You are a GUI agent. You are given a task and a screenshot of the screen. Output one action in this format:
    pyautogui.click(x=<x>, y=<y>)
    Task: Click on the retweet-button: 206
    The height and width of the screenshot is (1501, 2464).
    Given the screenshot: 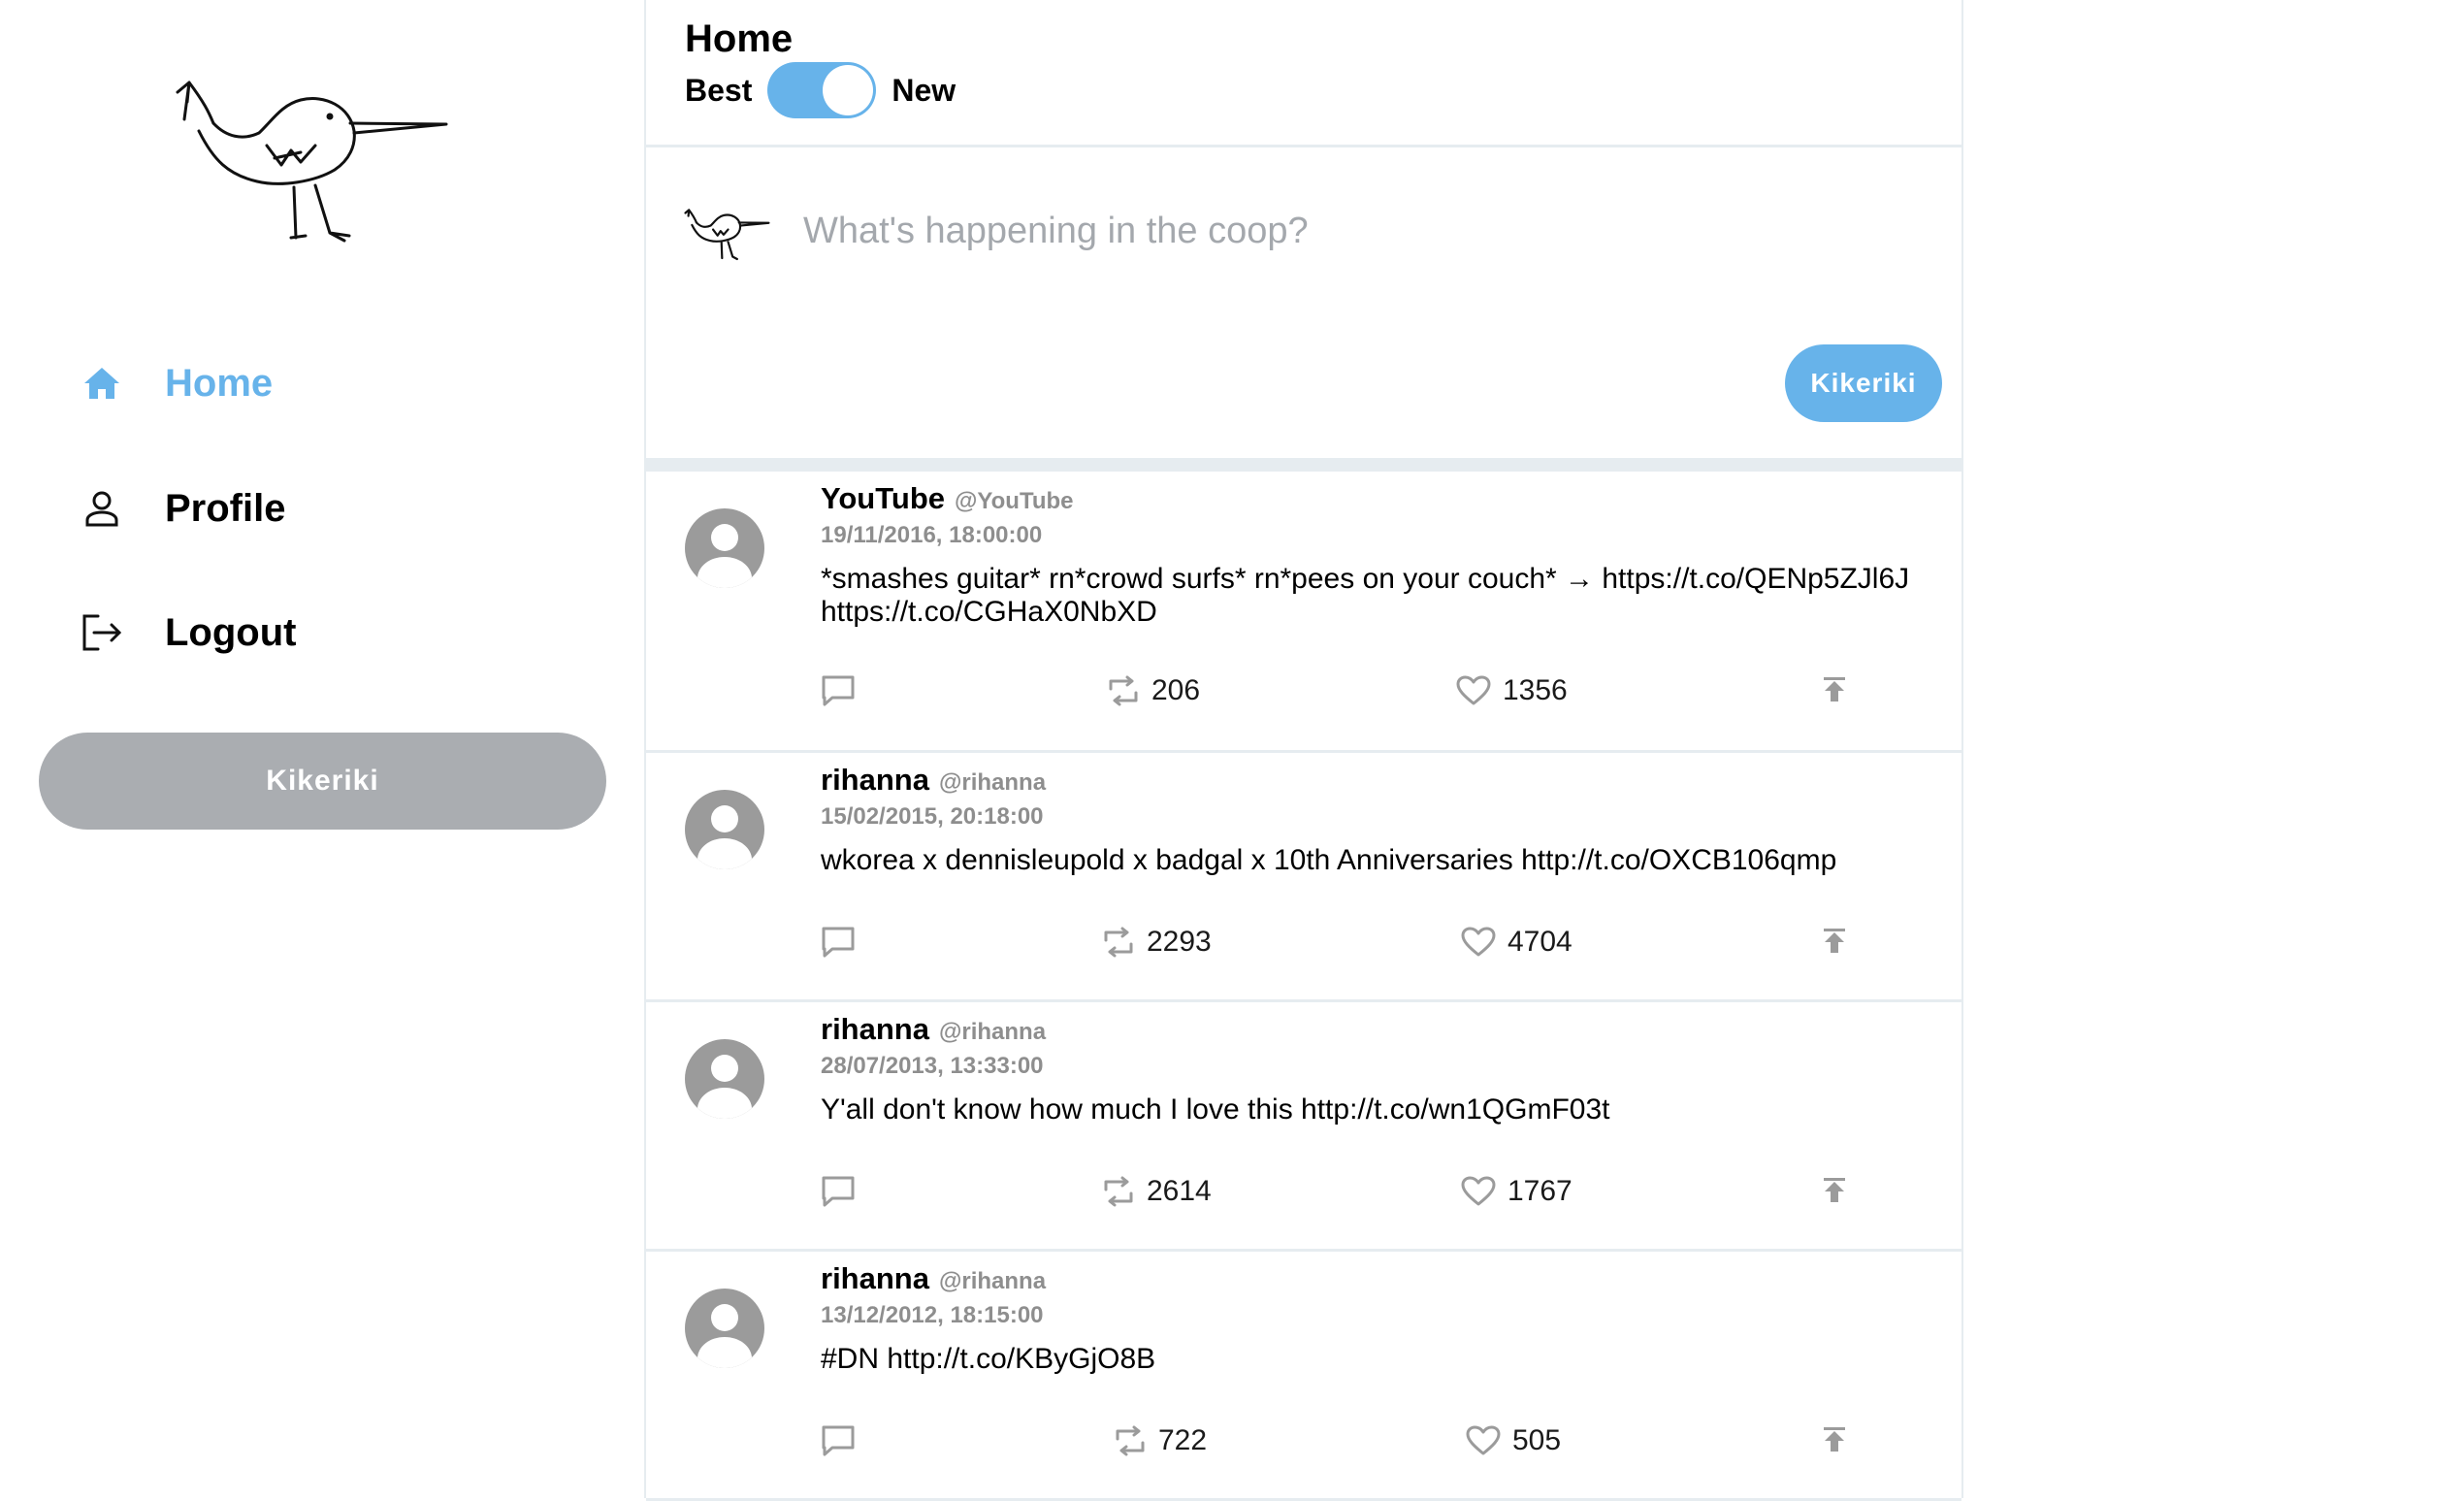 What is the action you would take?
    pyautogui.click(x=1153, y=690)
    